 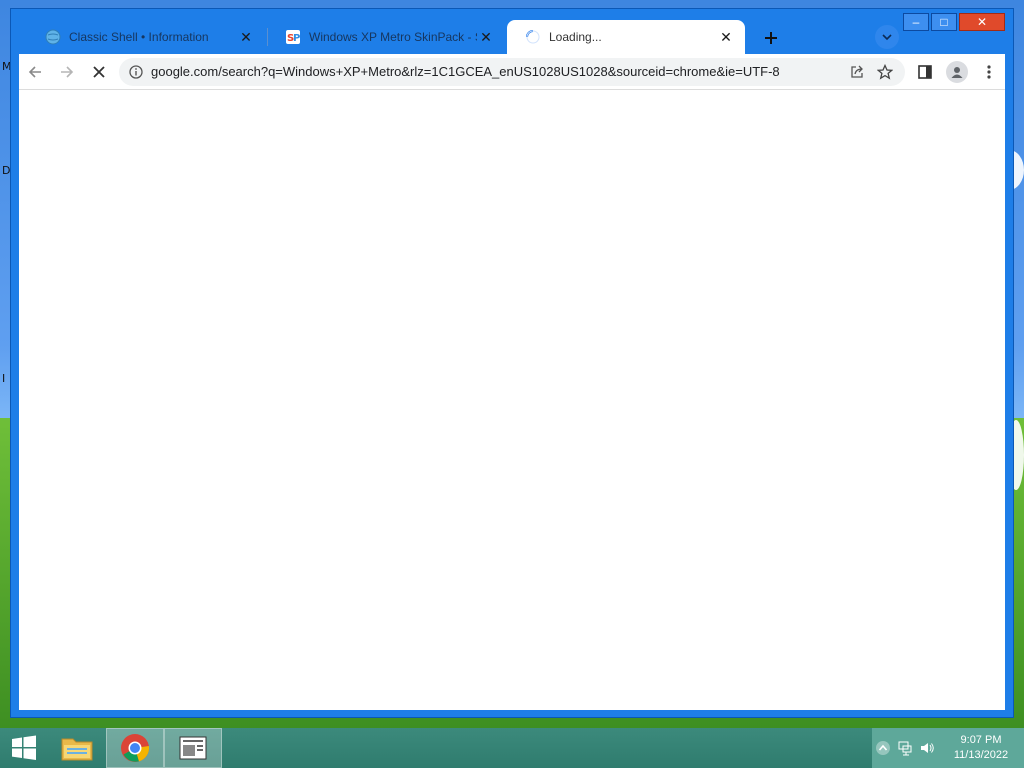 I want to click on globe-icon, so click(x=53, y=37).